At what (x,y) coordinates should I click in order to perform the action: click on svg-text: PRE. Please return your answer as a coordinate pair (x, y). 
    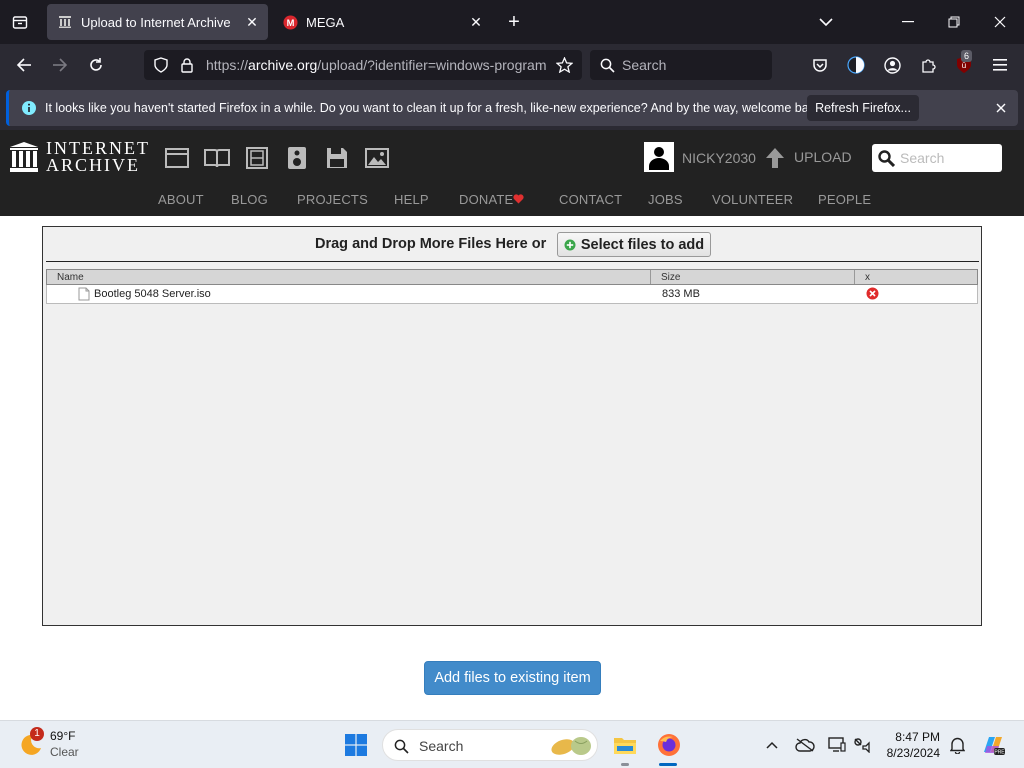
    Looking at the image, I should click on (999, 753).